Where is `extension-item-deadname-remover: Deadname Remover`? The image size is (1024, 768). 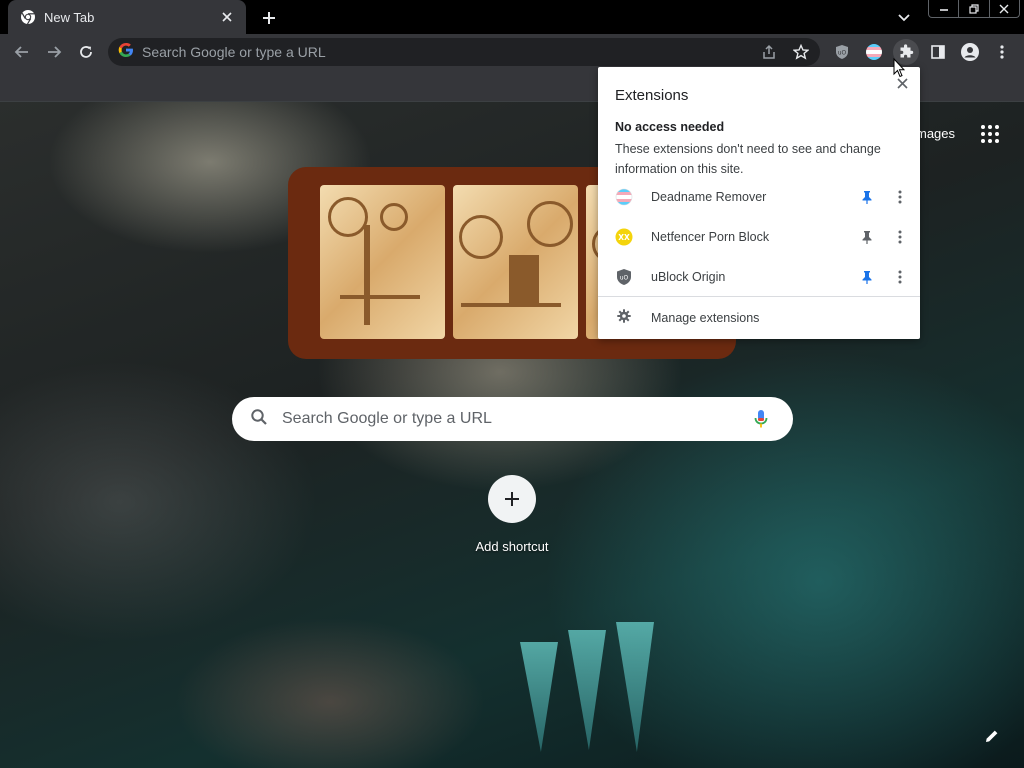
extension-item-deadname-remover: Deadname Remover is located at coordinates (759, 197).